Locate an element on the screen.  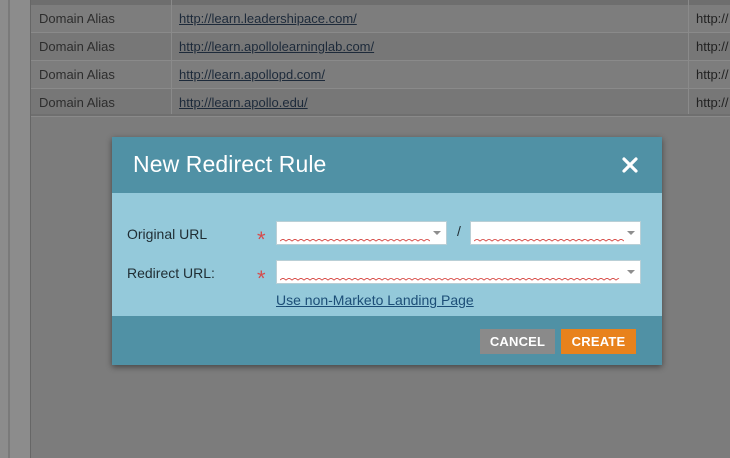
row-source-url-link: http://learn.apollolearninglab.com/ is located at coordinates (429, 46).